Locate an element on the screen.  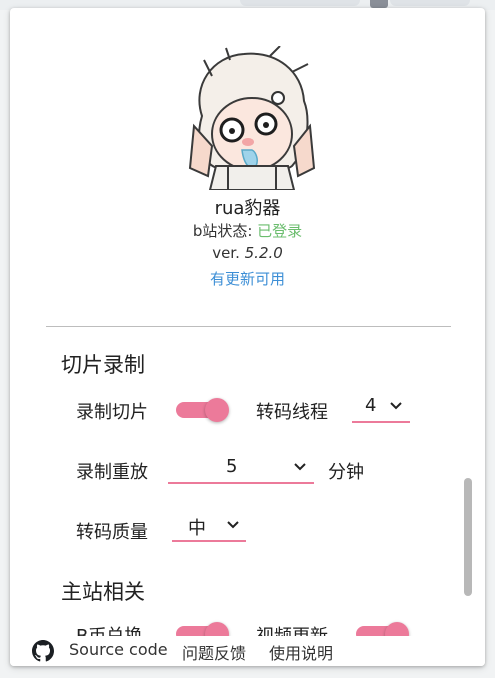
version-number: 5.2.0 is located at coordinates (263, 253).